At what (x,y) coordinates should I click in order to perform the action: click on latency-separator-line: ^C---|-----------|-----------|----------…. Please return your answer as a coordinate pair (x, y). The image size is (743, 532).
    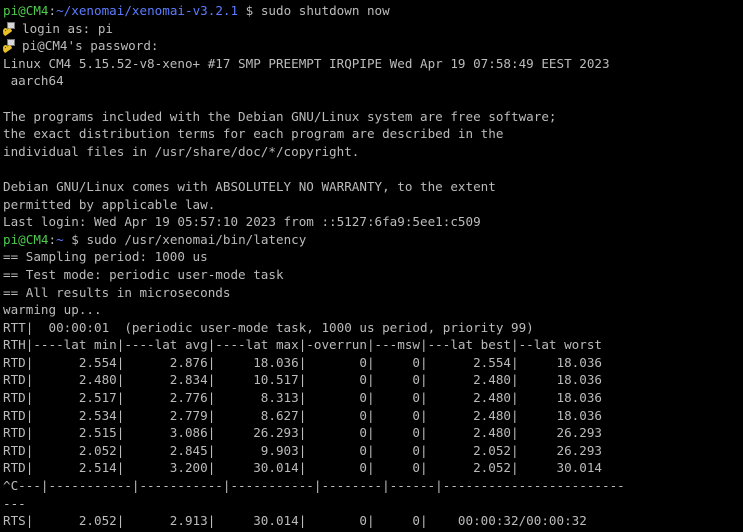
    Looking at the image, I should click on (314, 486).